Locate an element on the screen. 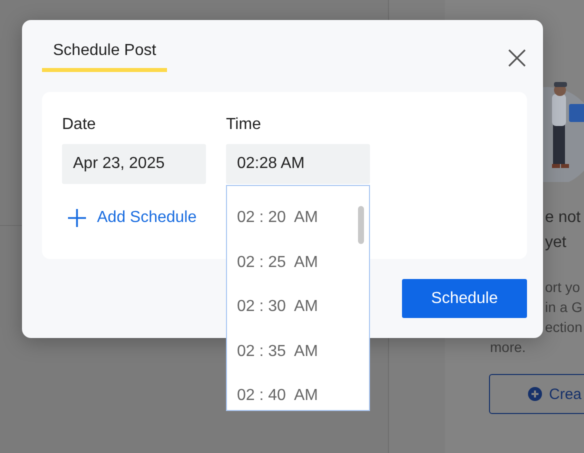 Image resolution: width=584 pixels, height=453 pixels. time-option: 02 : 35 AM is located at coordinates (298, 354).